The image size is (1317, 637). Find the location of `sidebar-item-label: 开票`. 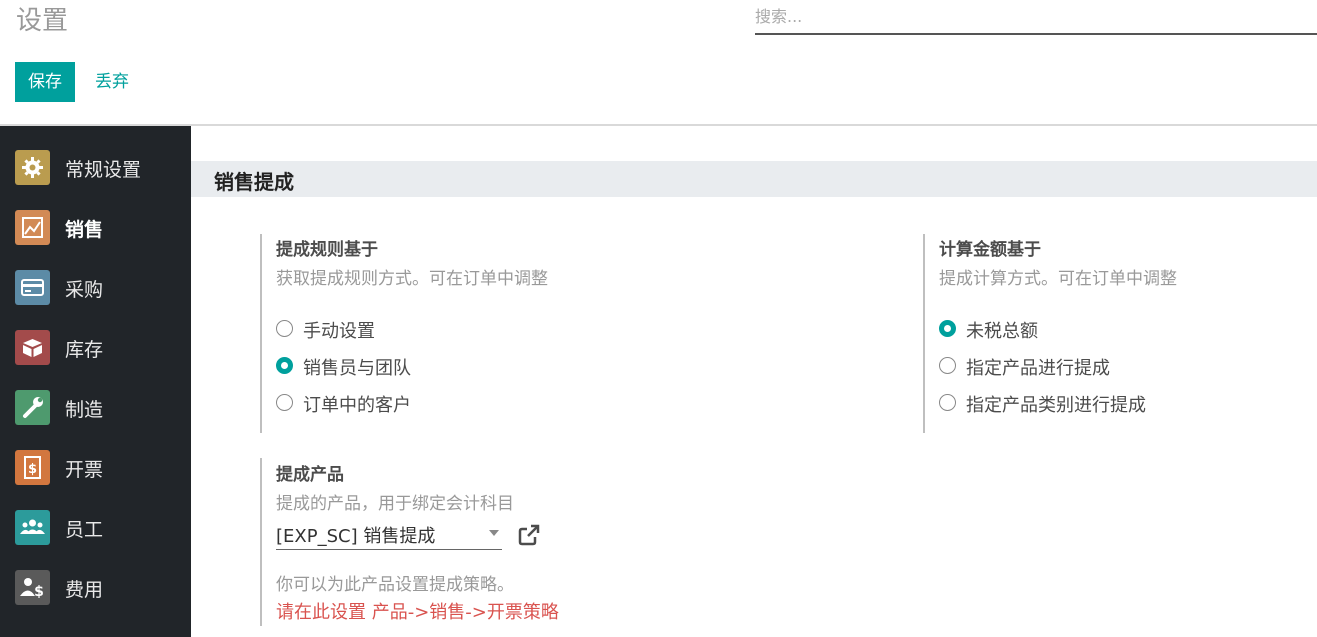

sidebar-item-label: 开票 is located at coordinates (84, 470).